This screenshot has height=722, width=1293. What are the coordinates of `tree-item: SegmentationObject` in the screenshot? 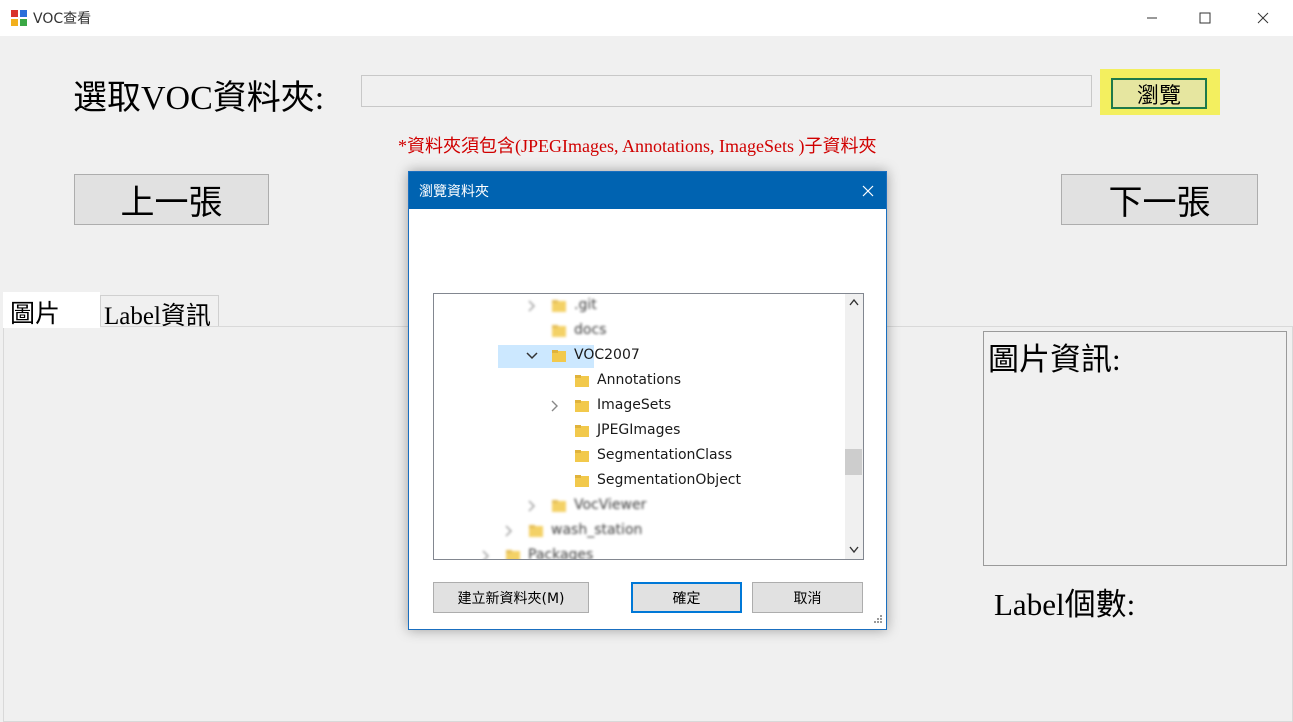 It's located at (639, 481).